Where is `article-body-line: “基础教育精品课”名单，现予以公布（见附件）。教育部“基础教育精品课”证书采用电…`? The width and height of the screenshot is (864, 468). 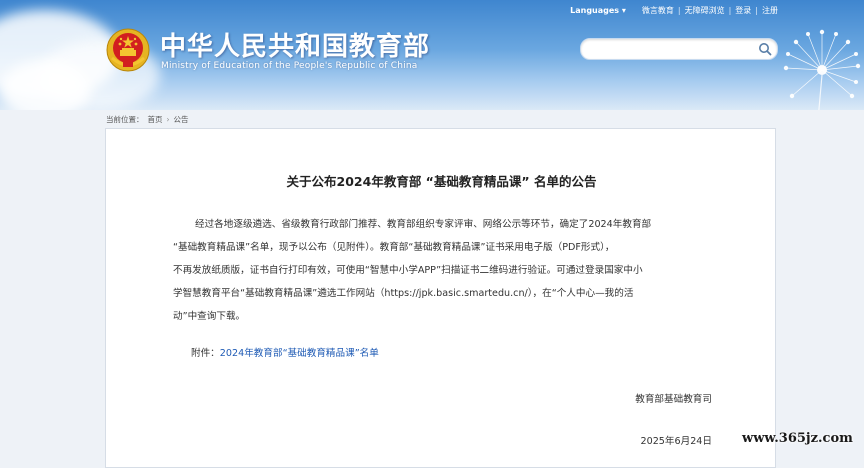
article-body-line: “基础教育精品课”名单，现予以公布（见附件）。教育部“基础教育精品课”证书采用电… is located at coordinates (394, 247).